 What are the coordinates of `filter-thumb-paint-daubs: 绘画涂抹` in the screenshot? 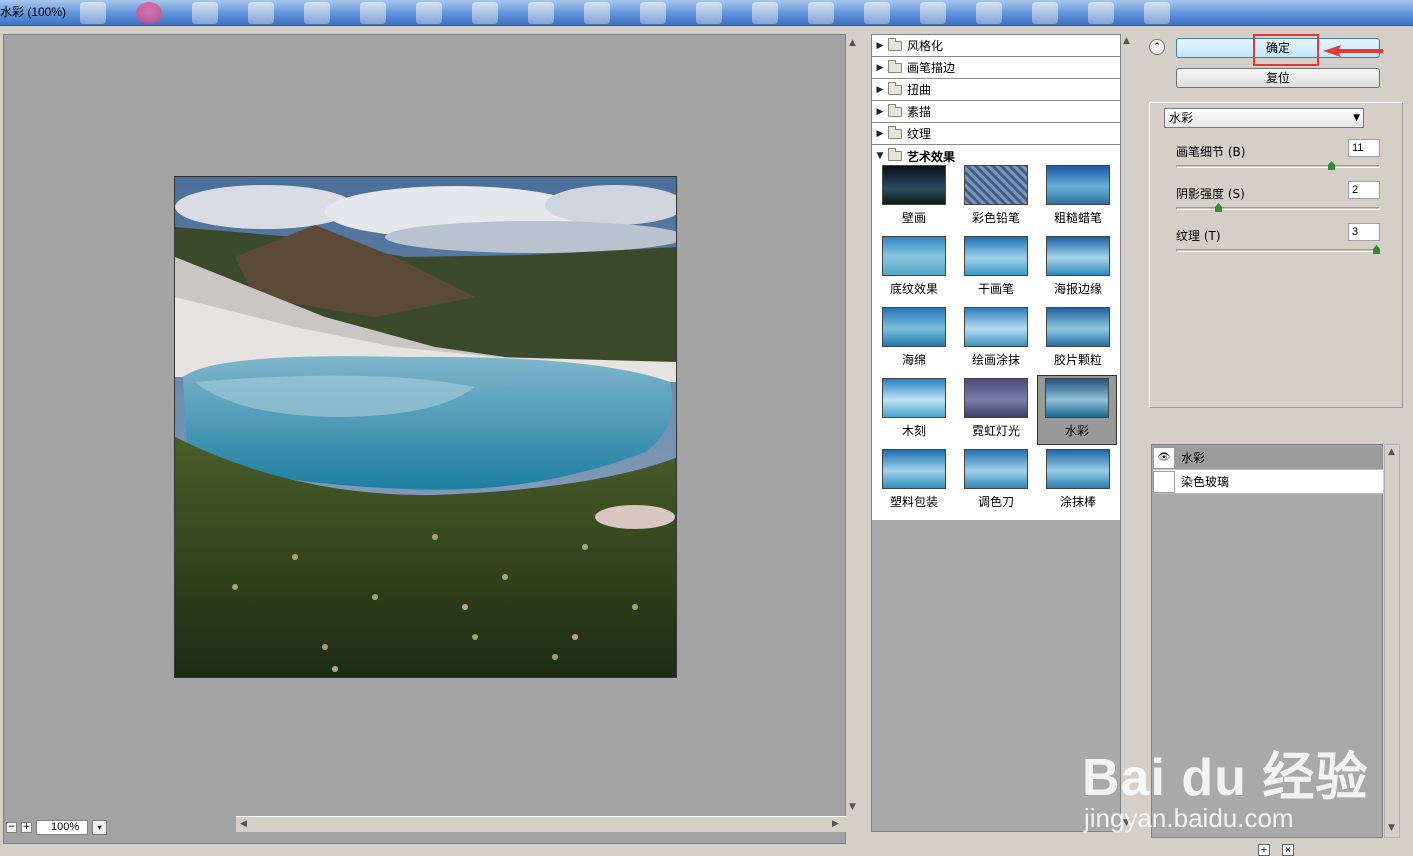 It's located at (996, 340).